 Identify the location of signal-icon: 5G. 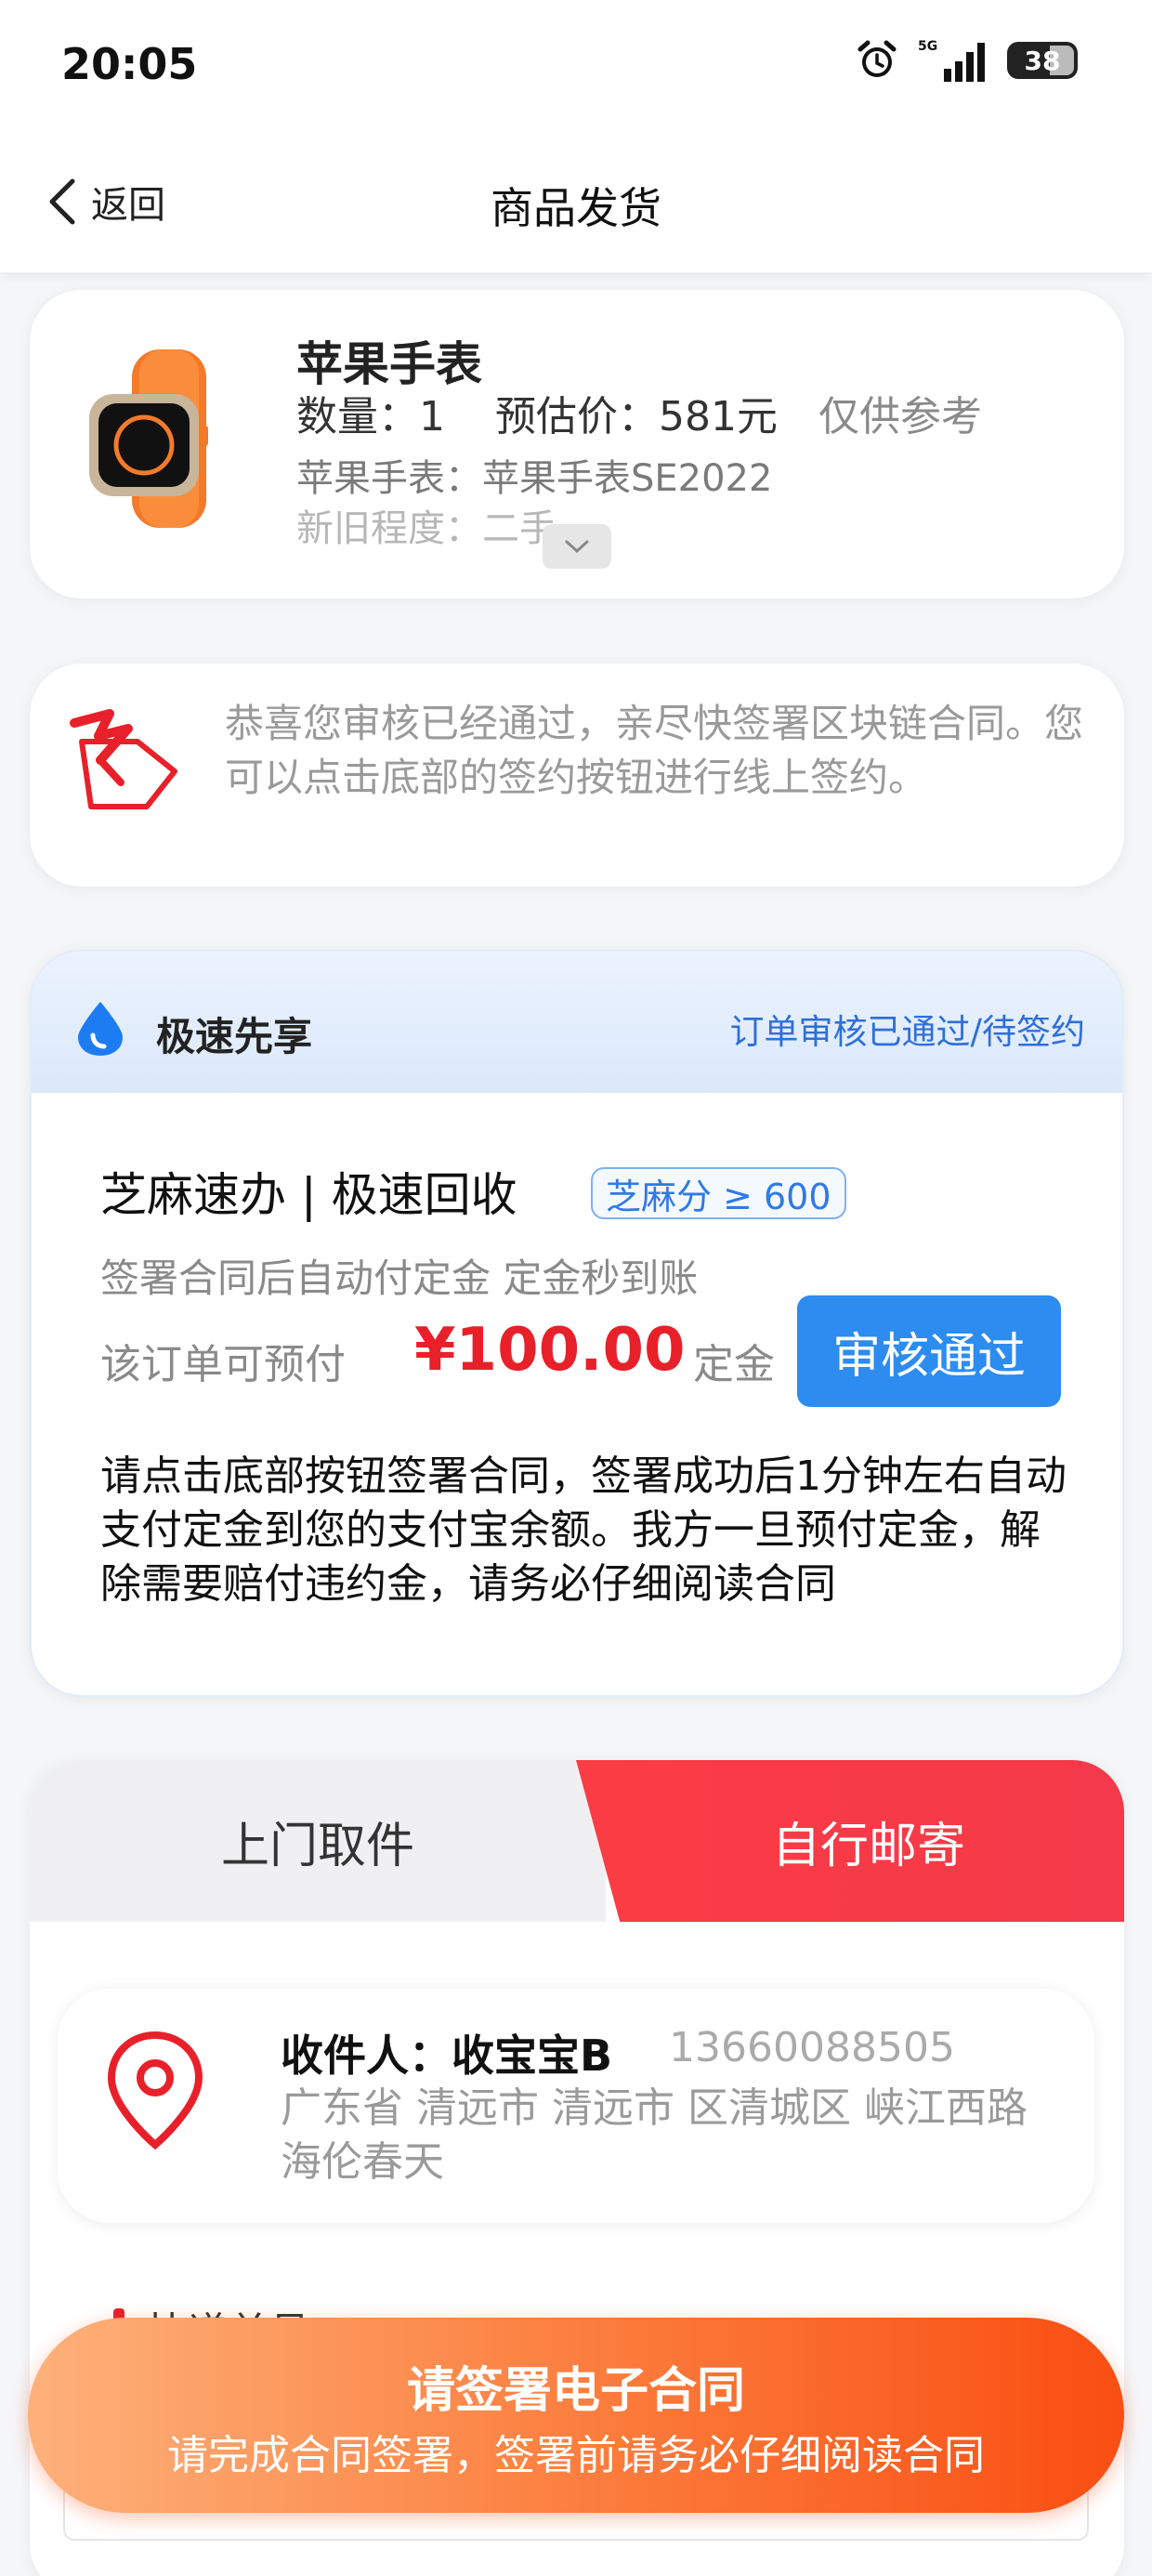
(952, 60).